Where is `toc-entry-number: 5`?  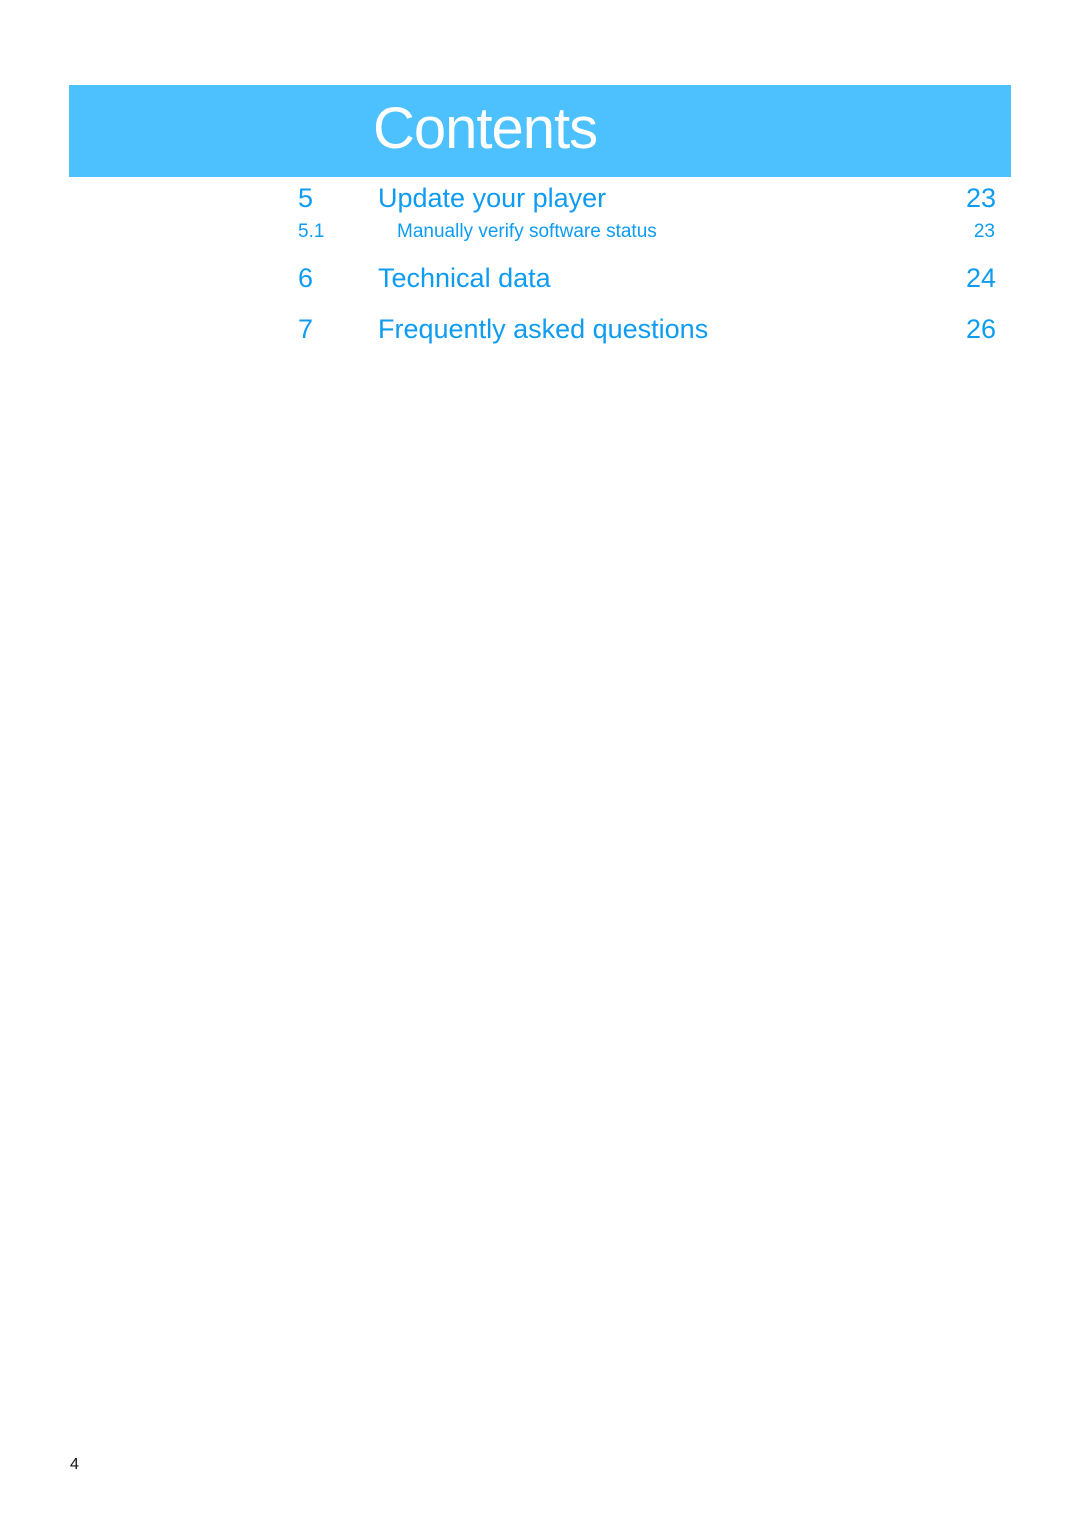 toc-entry-number: 5 is located at coordinates (306, 198).